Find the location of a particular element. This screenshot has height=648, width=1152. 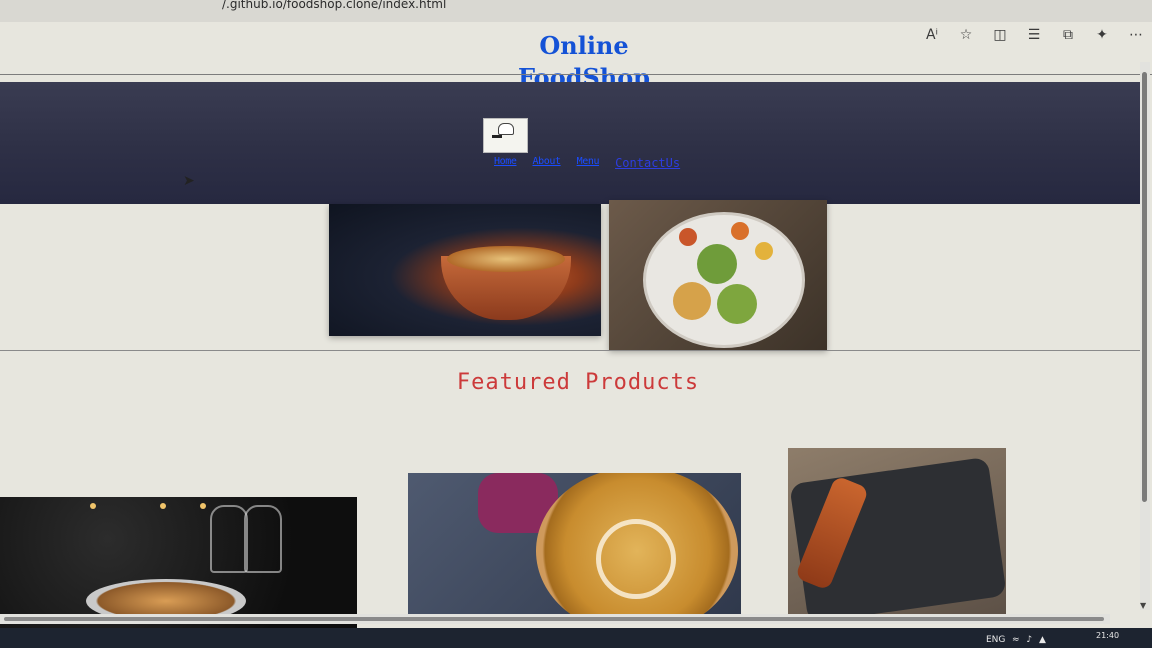

main-nav: Home About Menu ContactUs is located at coordinates (587, 165).